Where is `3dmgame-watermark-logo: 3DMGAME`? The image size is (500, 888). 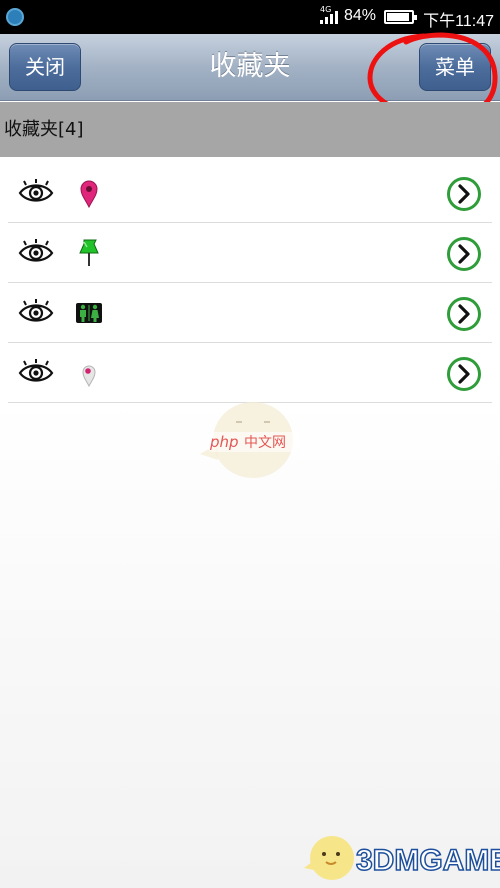 3dmgame-watermark-logo: 3DMGAME is located at coordinates (402, 858).